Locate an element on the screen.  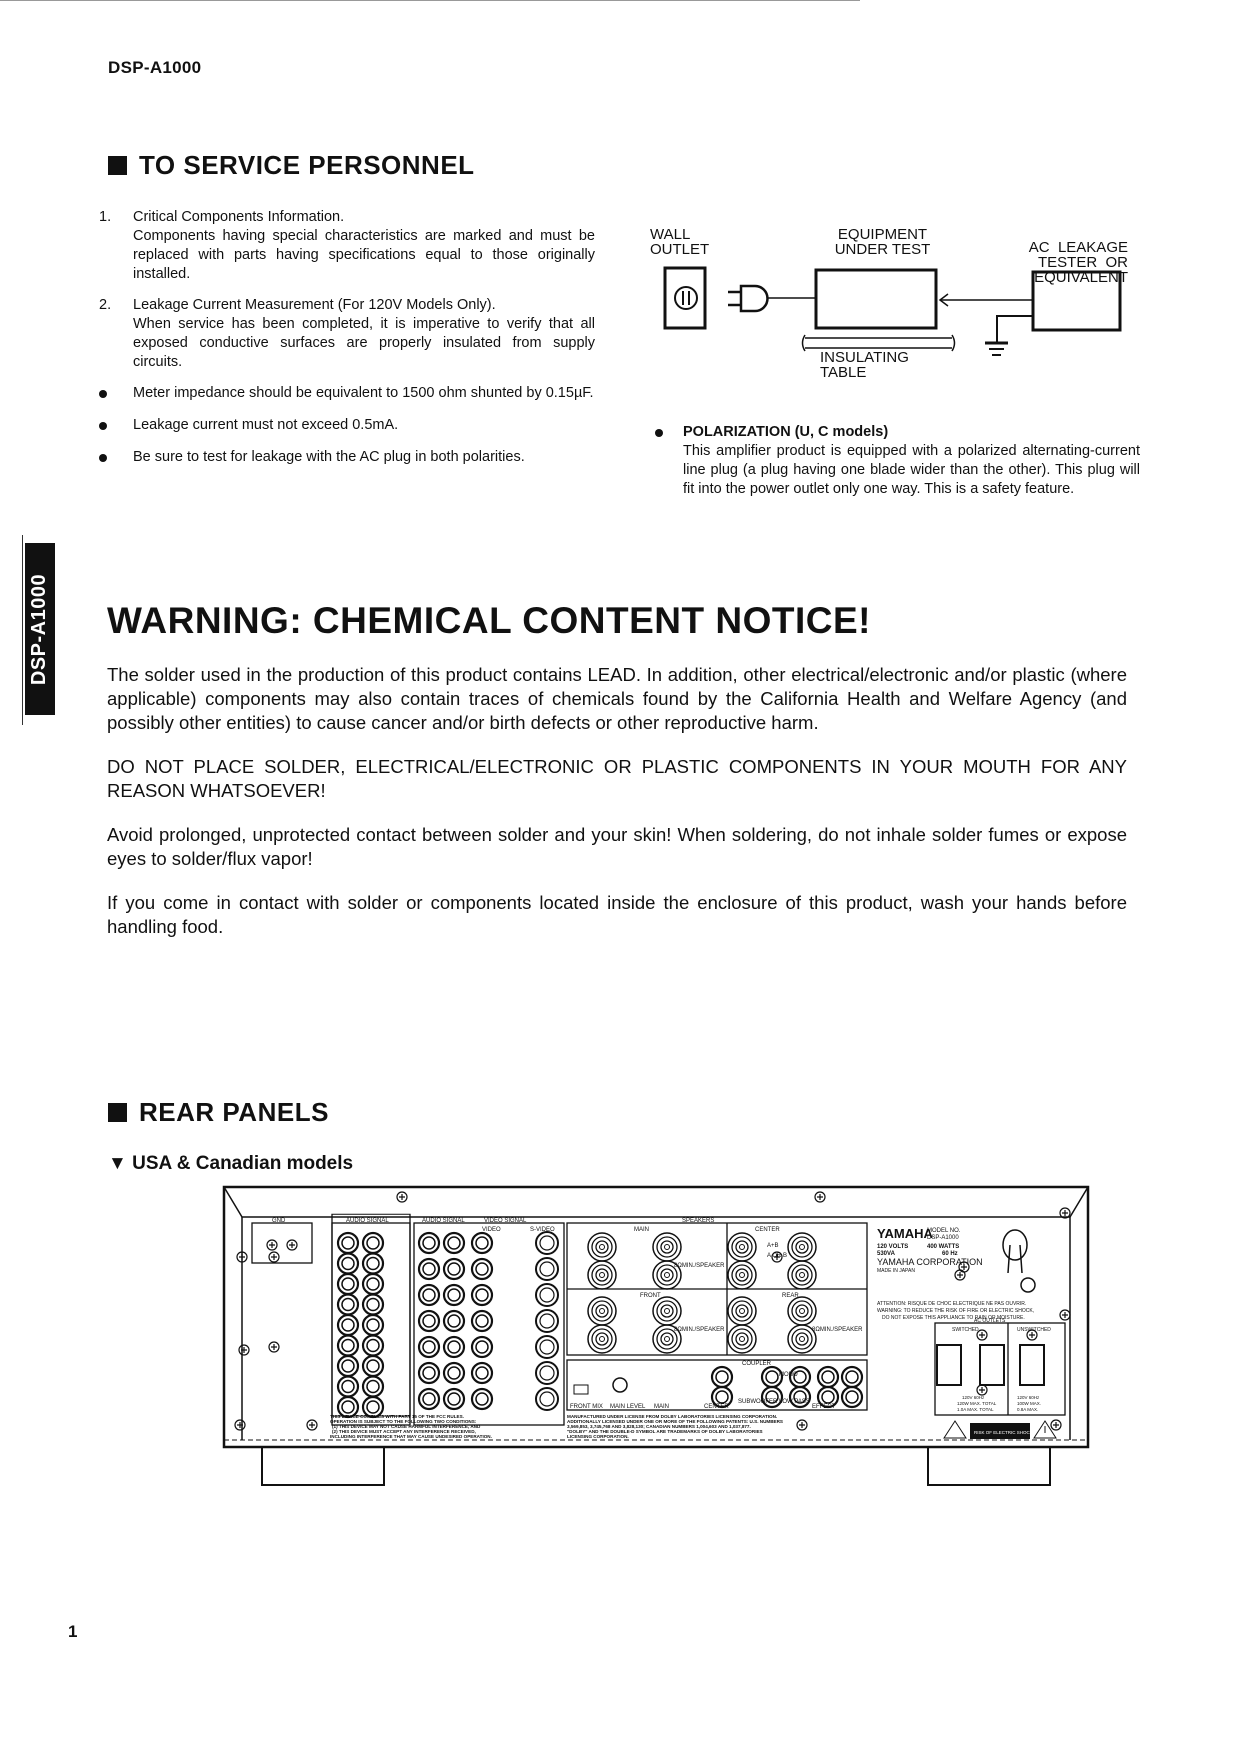
polarization-title: POLARIZATION (U, C models) is located at coordinates (786, 432).